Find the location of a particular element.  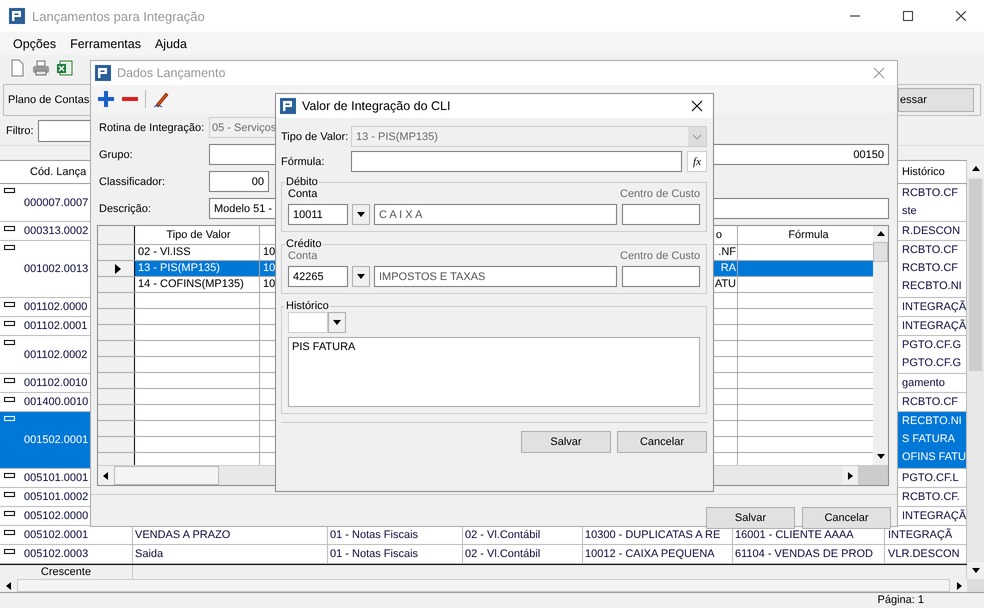

window-title: Dados Lançamento is located at coordinates (171, 73).